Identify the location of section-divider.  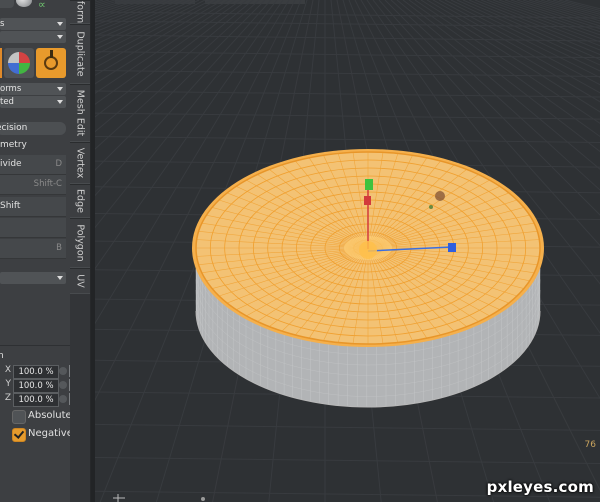
(35, 345).